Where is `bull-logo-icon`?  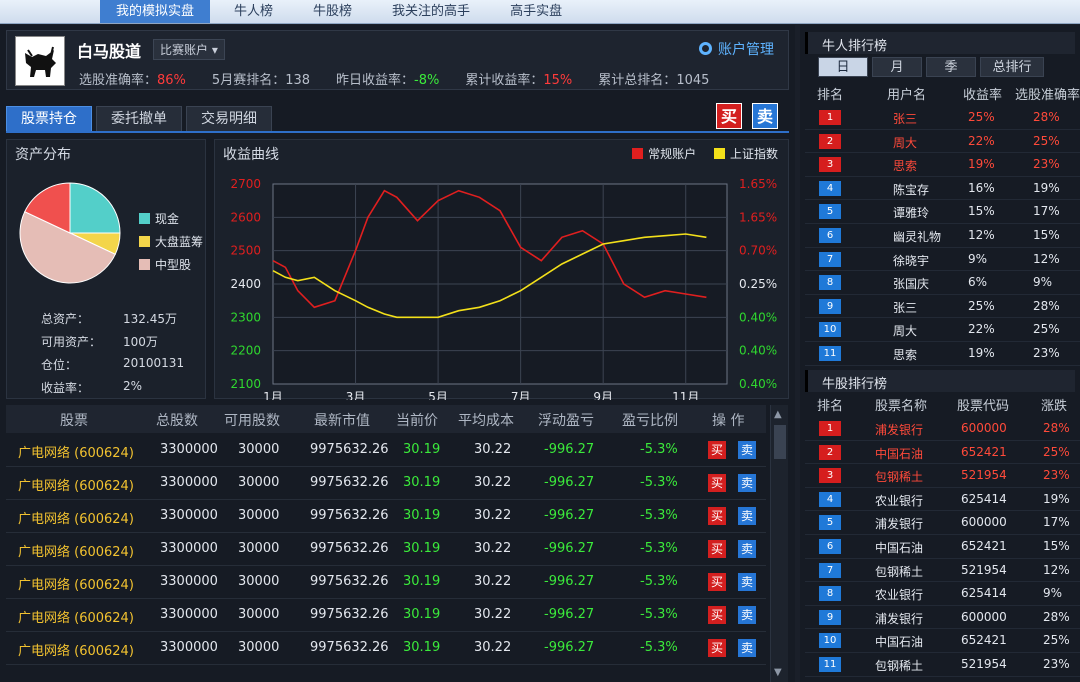 bull-logo-icon is located at coordinates (40, 61).